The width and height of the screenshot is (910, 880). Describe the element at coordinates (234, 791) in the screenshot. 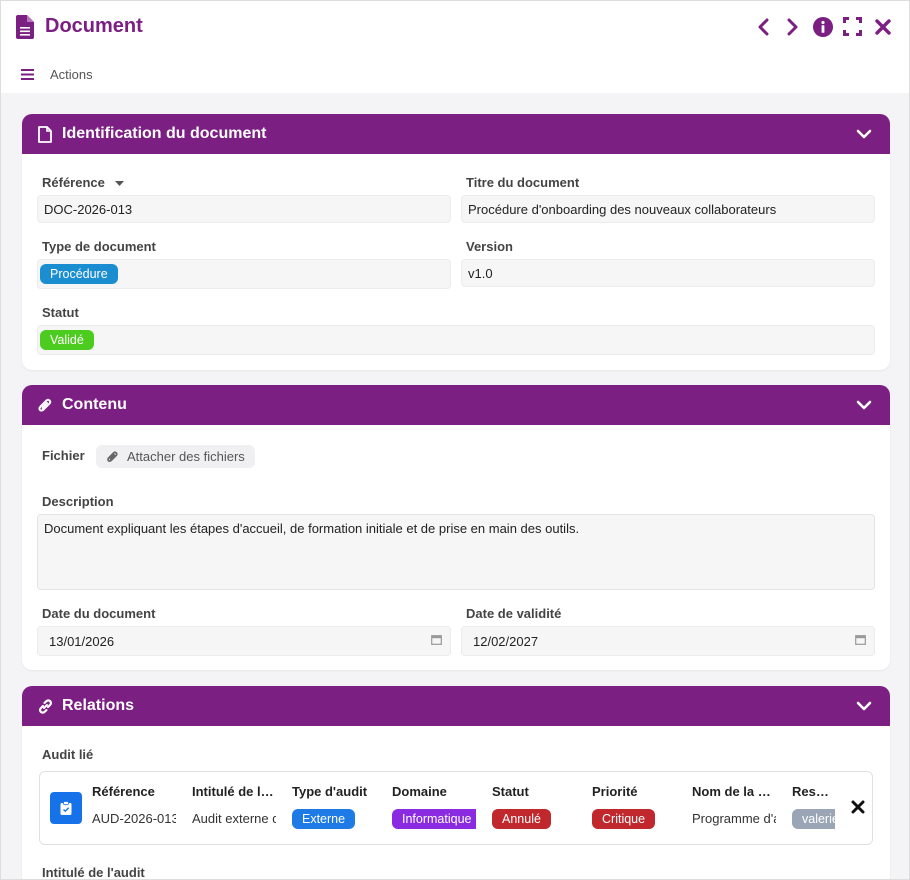

I see `audit-column-header: Intitulé de l'audit` at that location.